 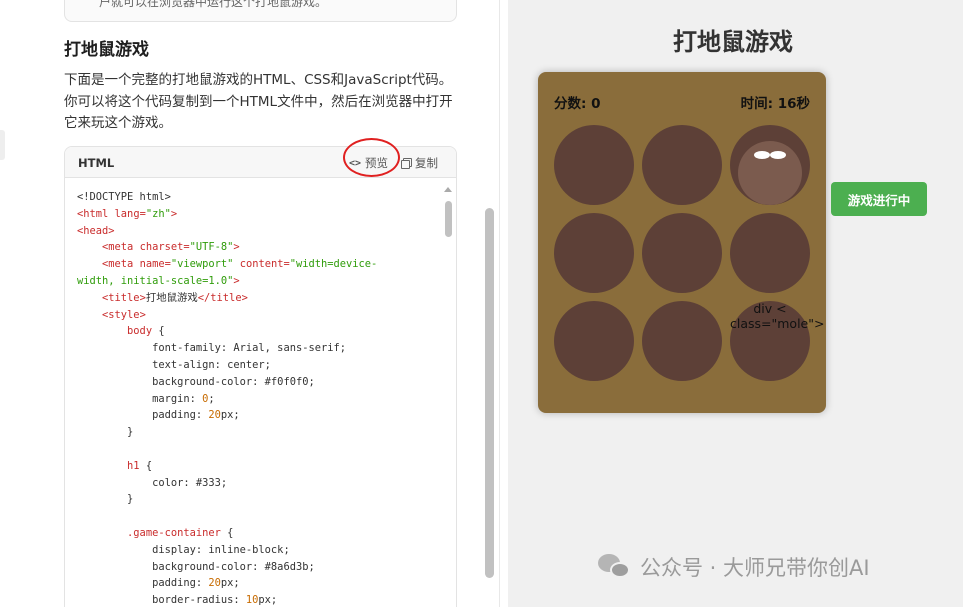 What do you see at coordinates (211, 348) in the screenshot?
I see `code-line: font-family: Arial, sans-serif;` at bounding box center [211, 348].